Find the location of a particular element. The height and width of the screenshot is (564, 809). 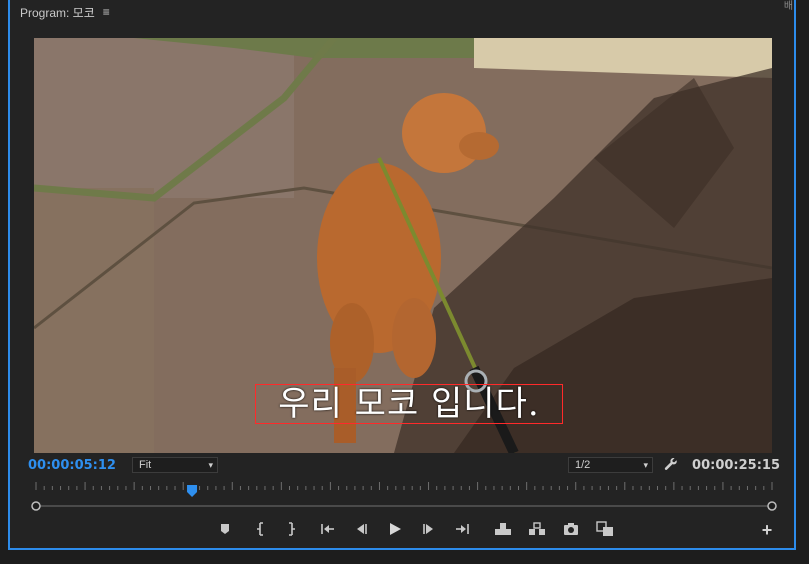

zoom-level-value: Fit is located at coordinates (145, 465).